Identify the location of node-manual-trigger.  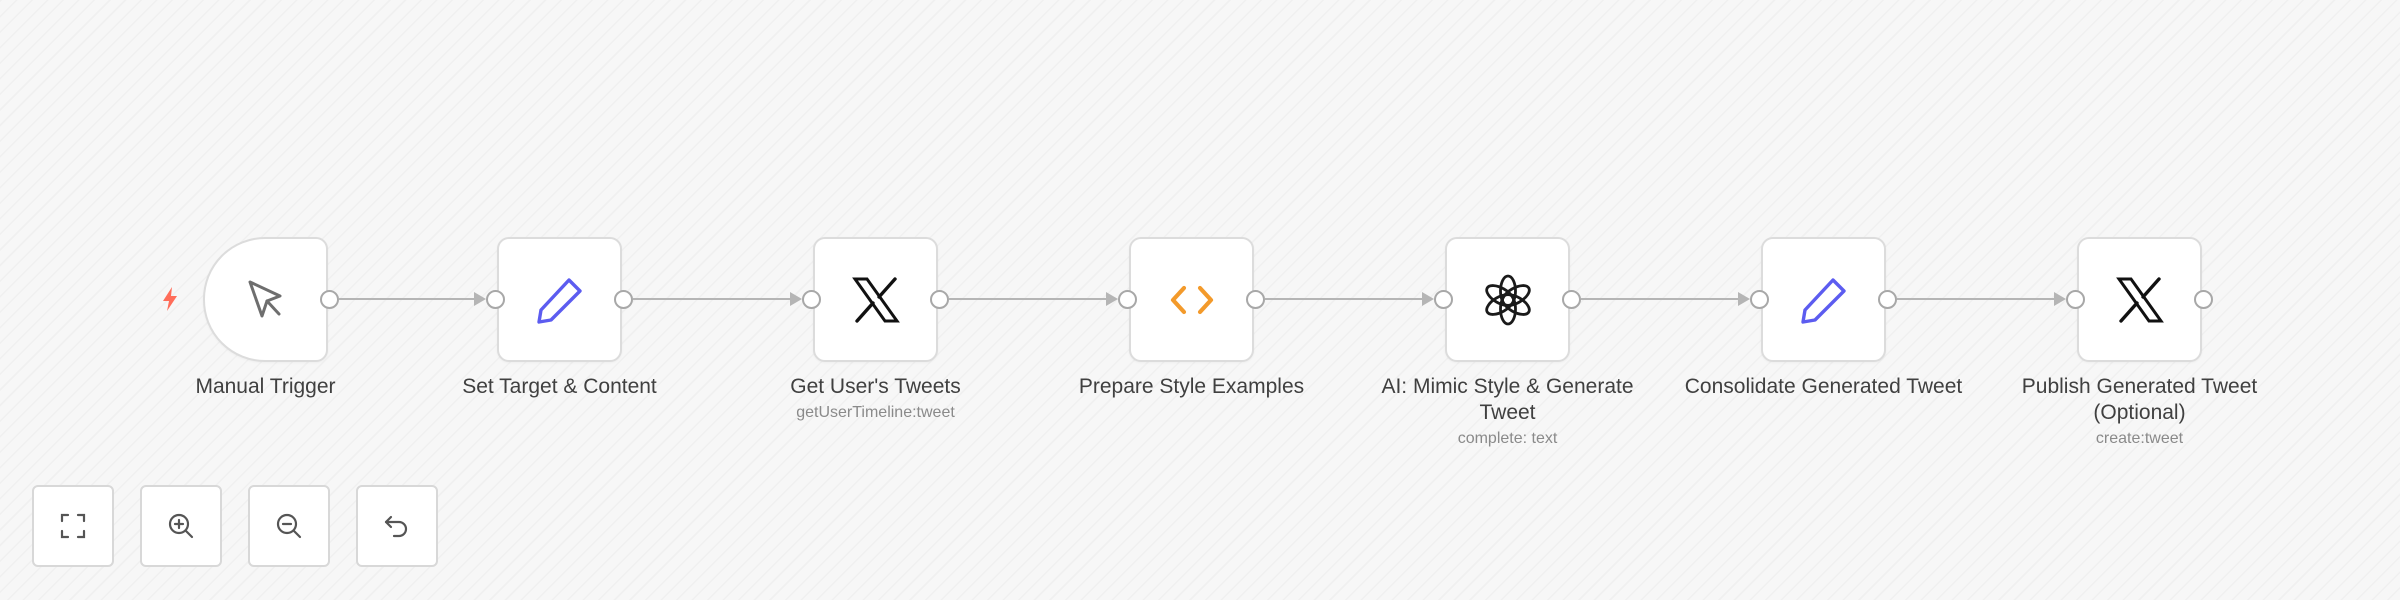
(265, 299).